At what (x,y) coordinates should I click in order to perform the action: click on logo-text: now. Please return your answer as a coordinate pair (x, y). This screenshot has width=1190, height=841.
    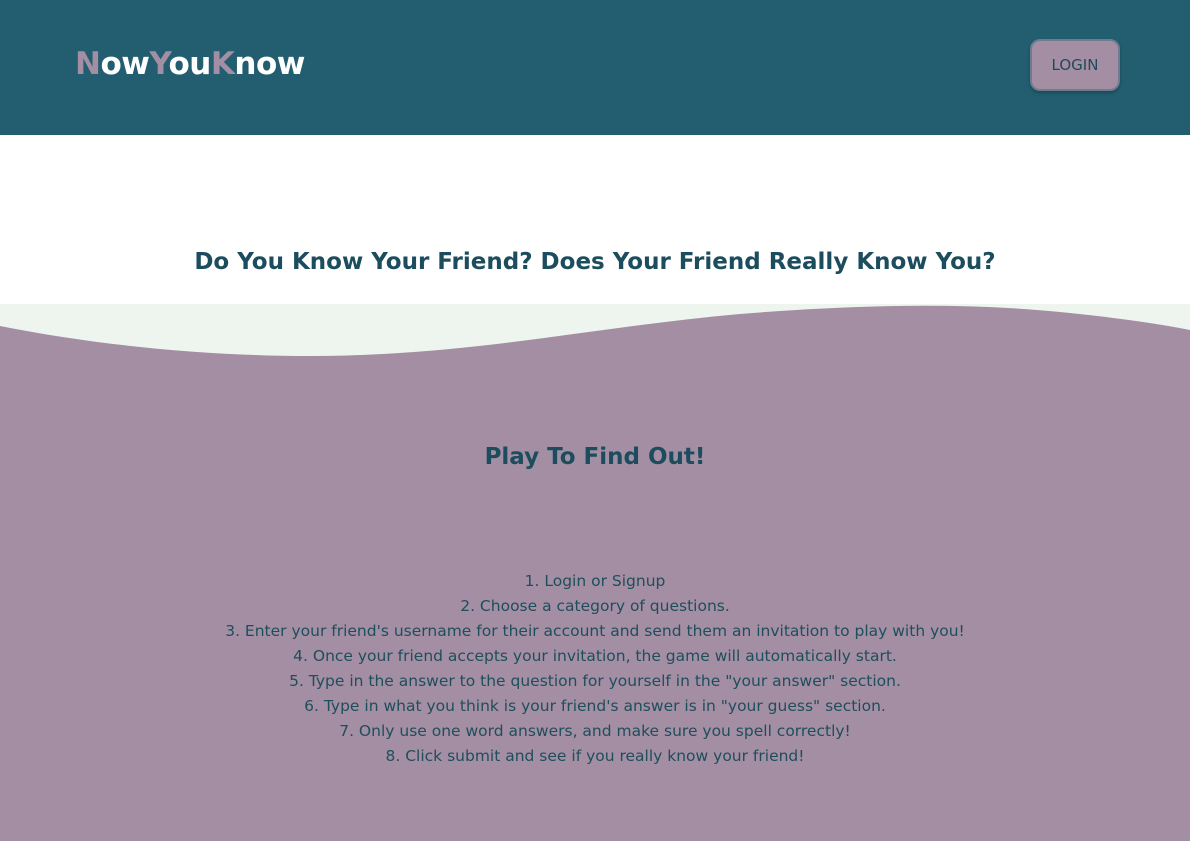
    Looking at the image, I should click on (269, 64).